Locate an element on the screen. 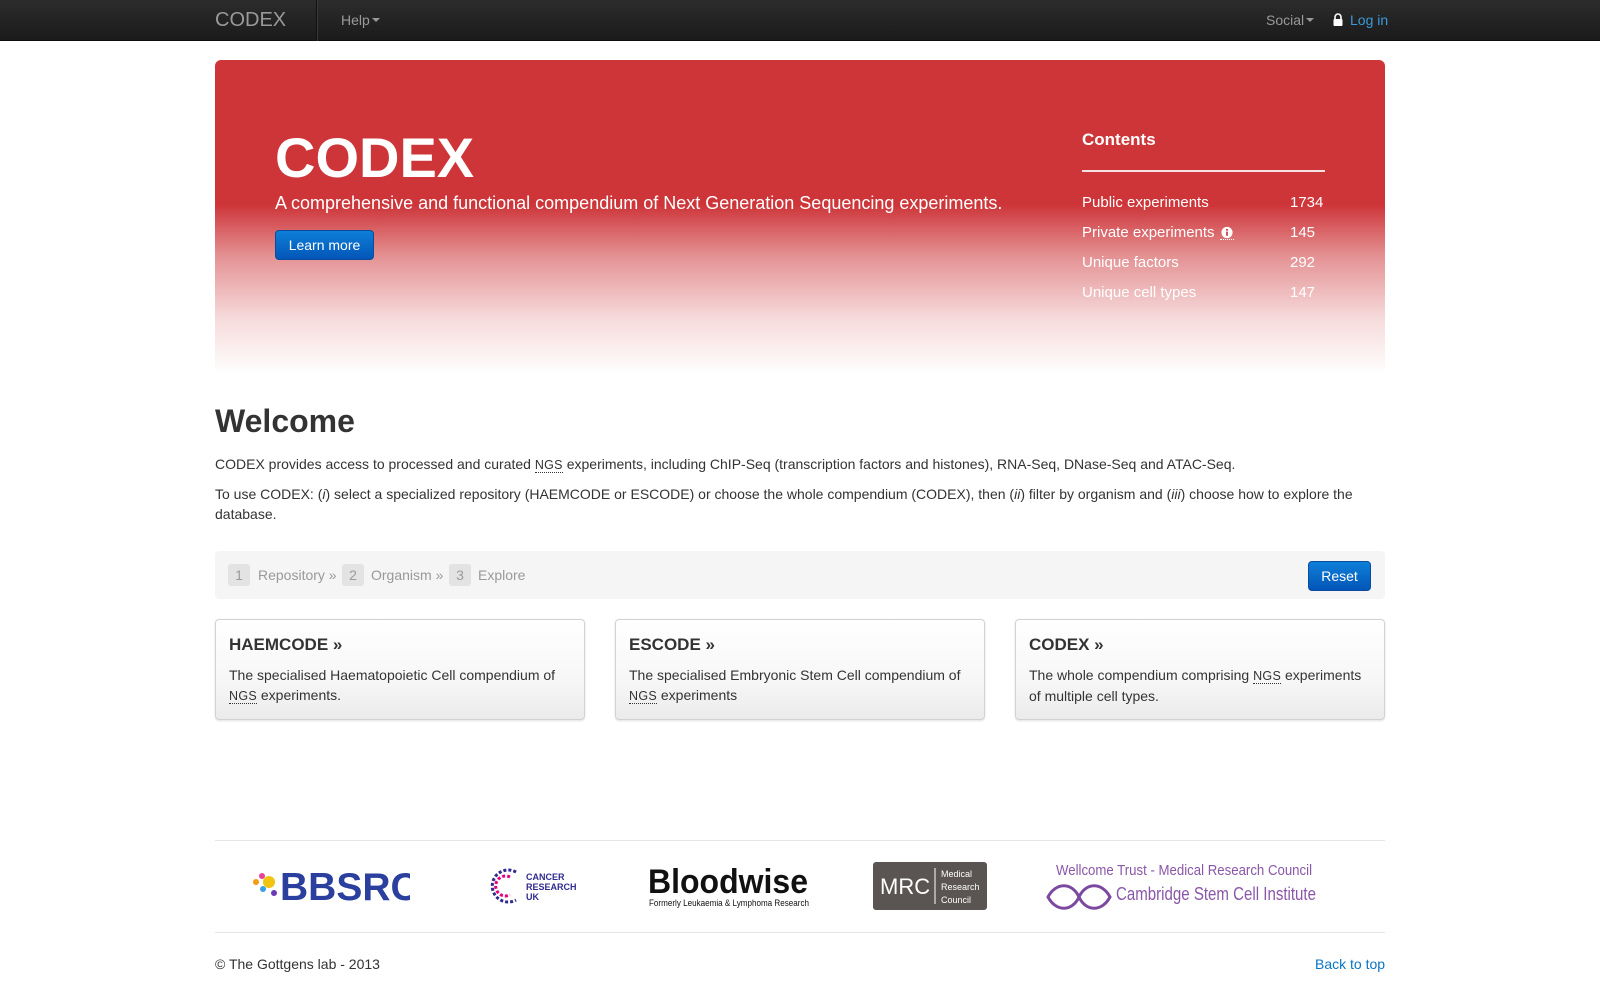 Image resolution: width=1600 pixels, height=1000 pixels. navbar: CODEX Help Social Log in is located at coordinates (800, 20).